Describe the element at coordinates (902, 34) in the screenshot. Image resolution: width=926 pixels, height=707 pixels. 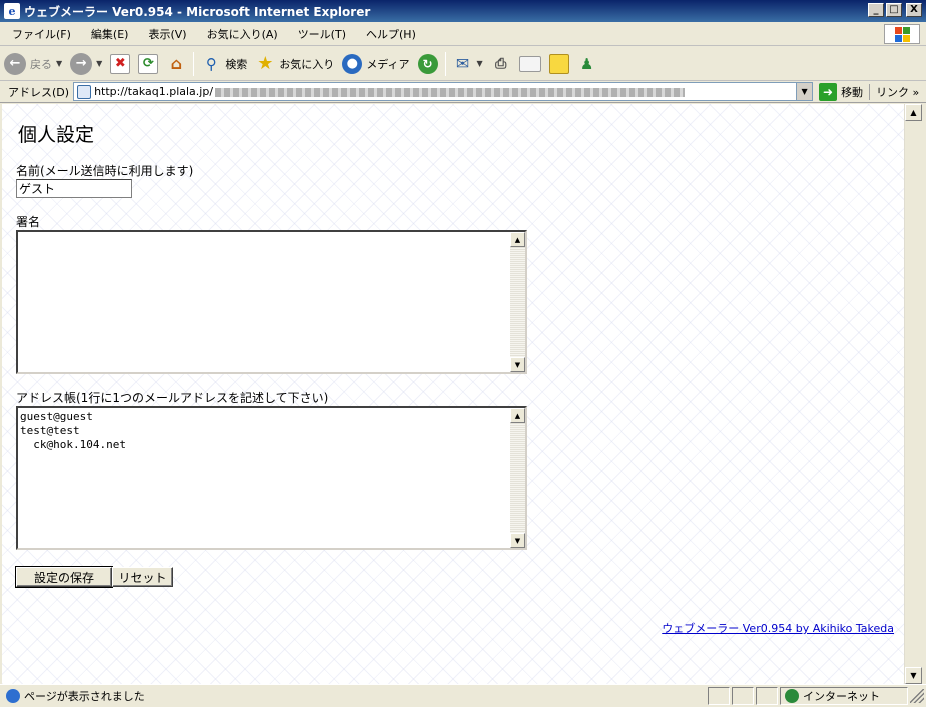
I see `windows-flag-icon` at that location.